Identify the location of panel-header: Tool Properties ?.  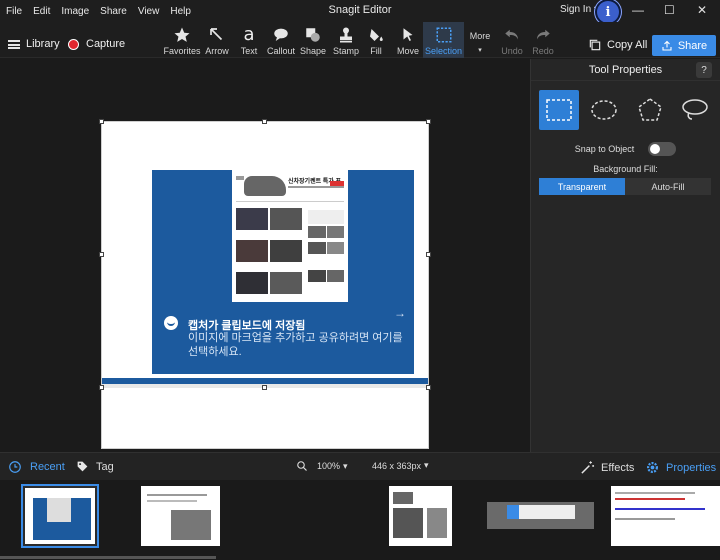
(625, 70).